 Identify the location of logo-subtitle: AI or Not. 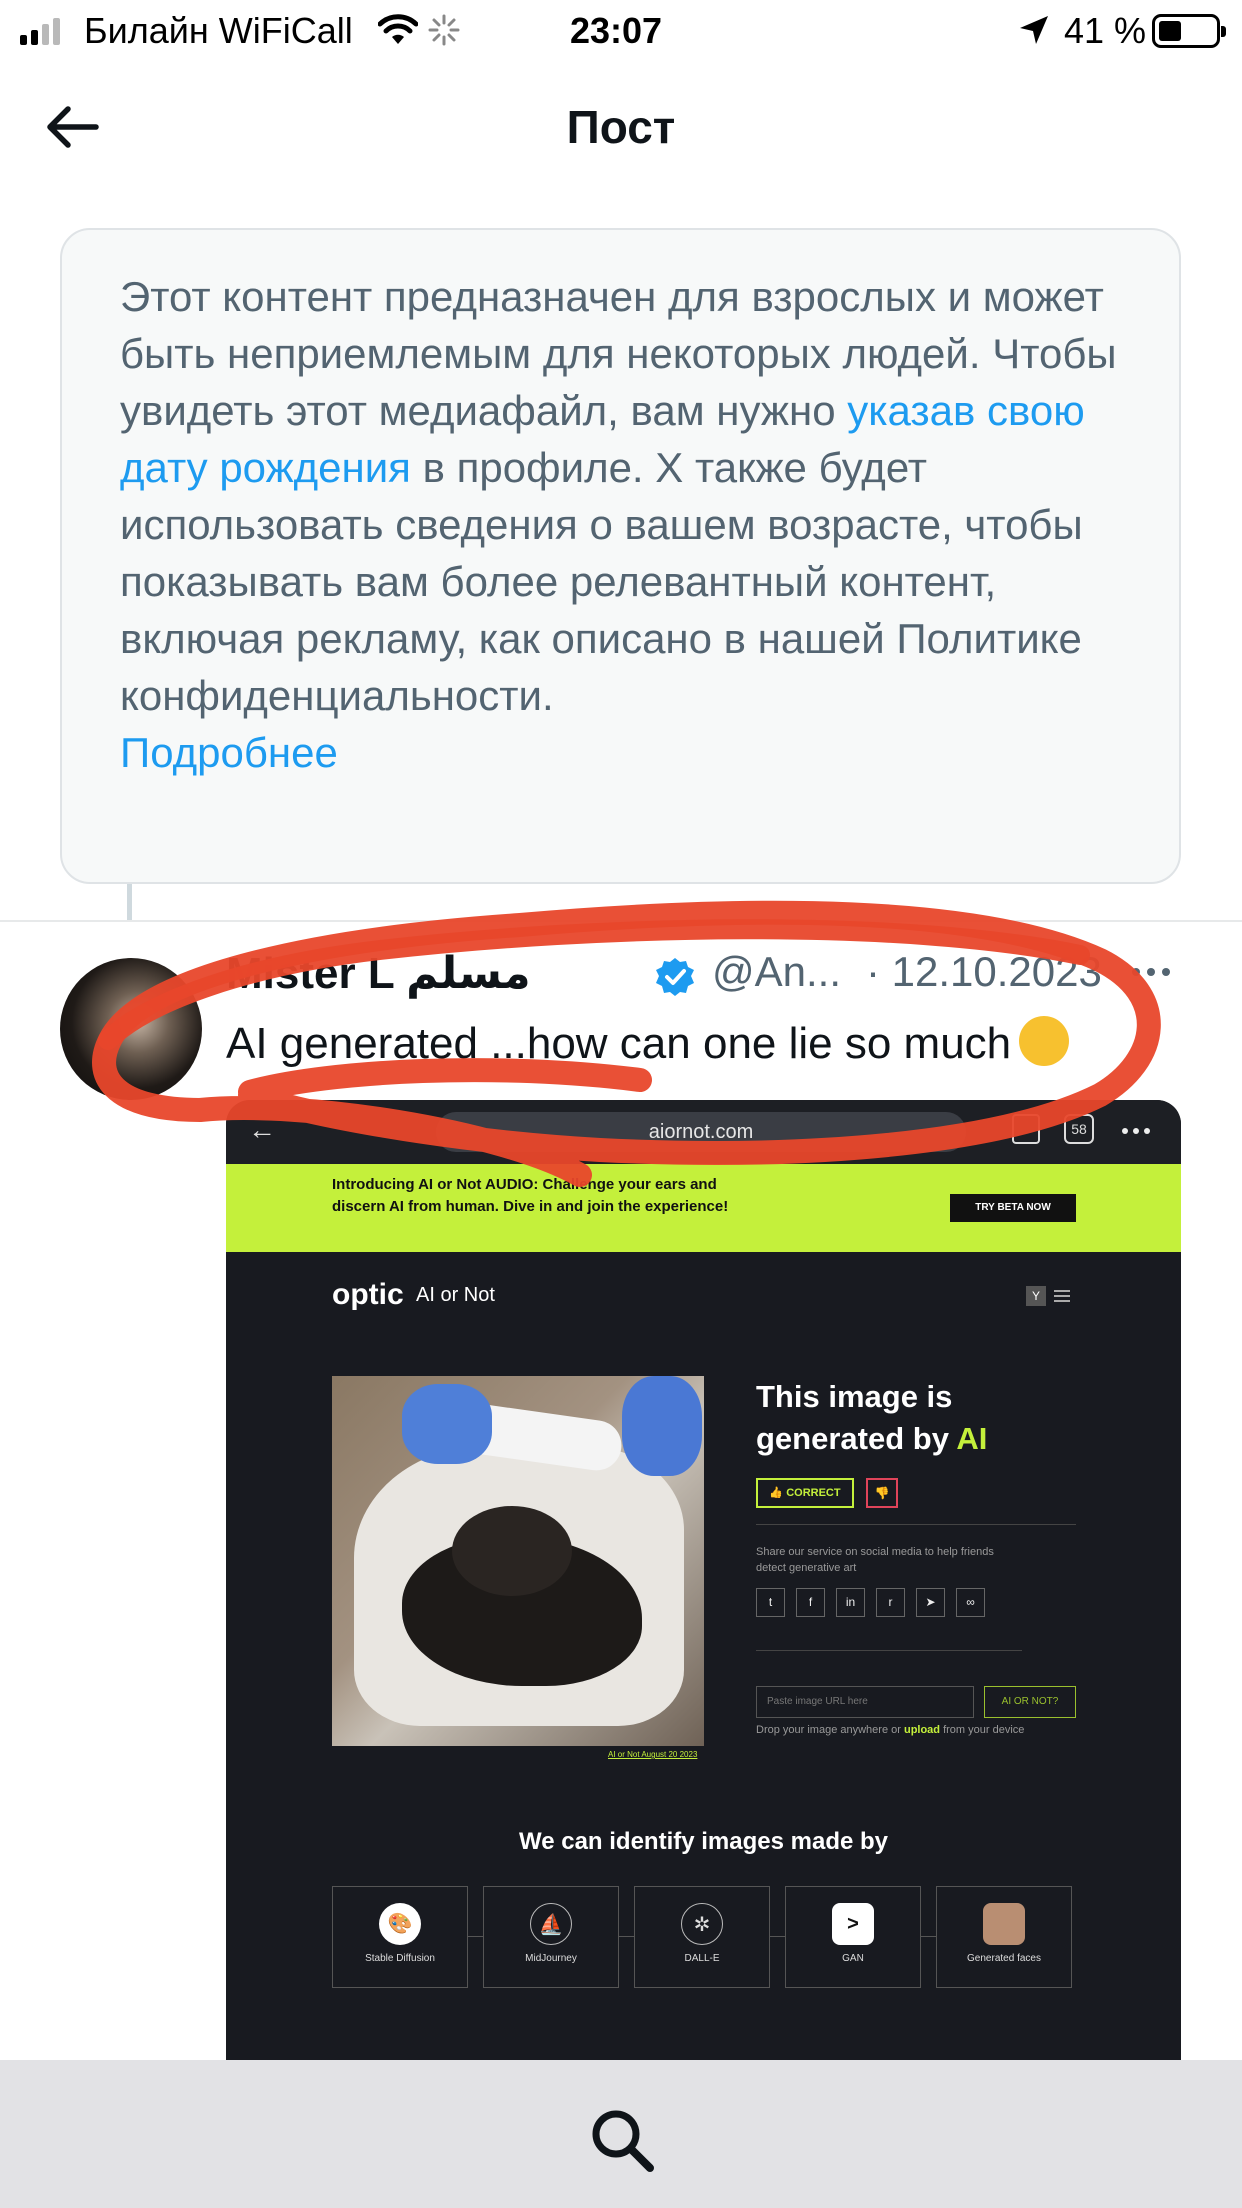
(455, 1295).